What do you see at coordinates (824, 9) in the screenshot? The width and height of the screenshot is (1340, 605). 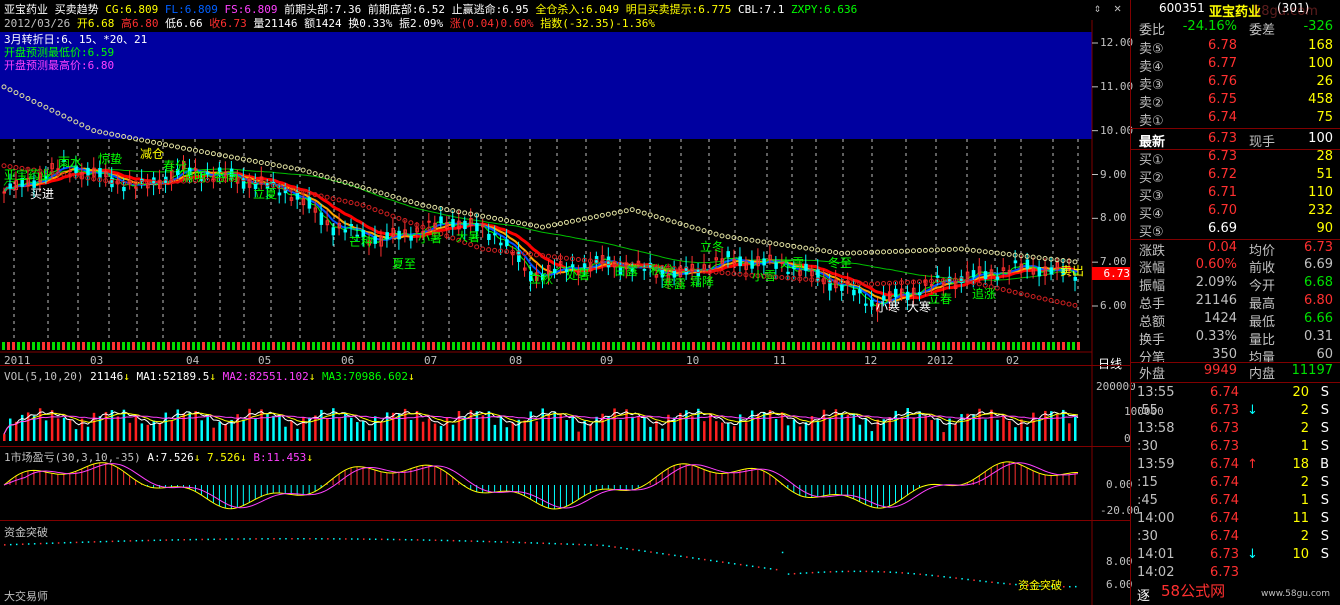 I see `header-item: ZXPY:6.636` at bounding box center [824, 9].